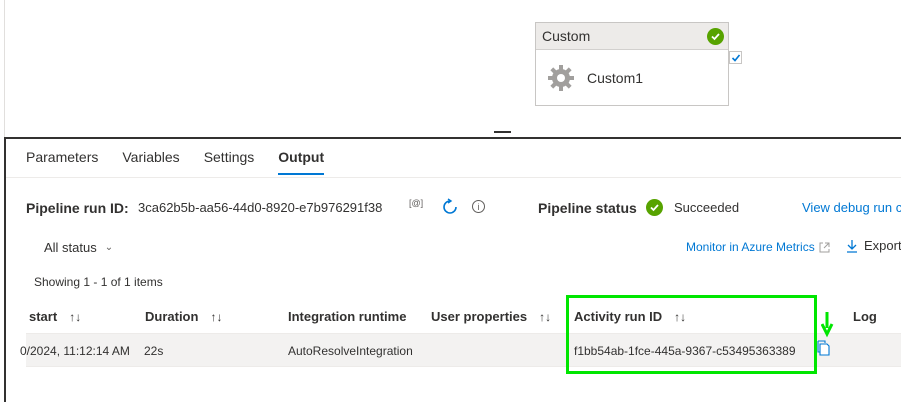  Describe the element at coordinates (479, 316) in the screenshot. I see `column-user-properties-label: User properties` at that location.